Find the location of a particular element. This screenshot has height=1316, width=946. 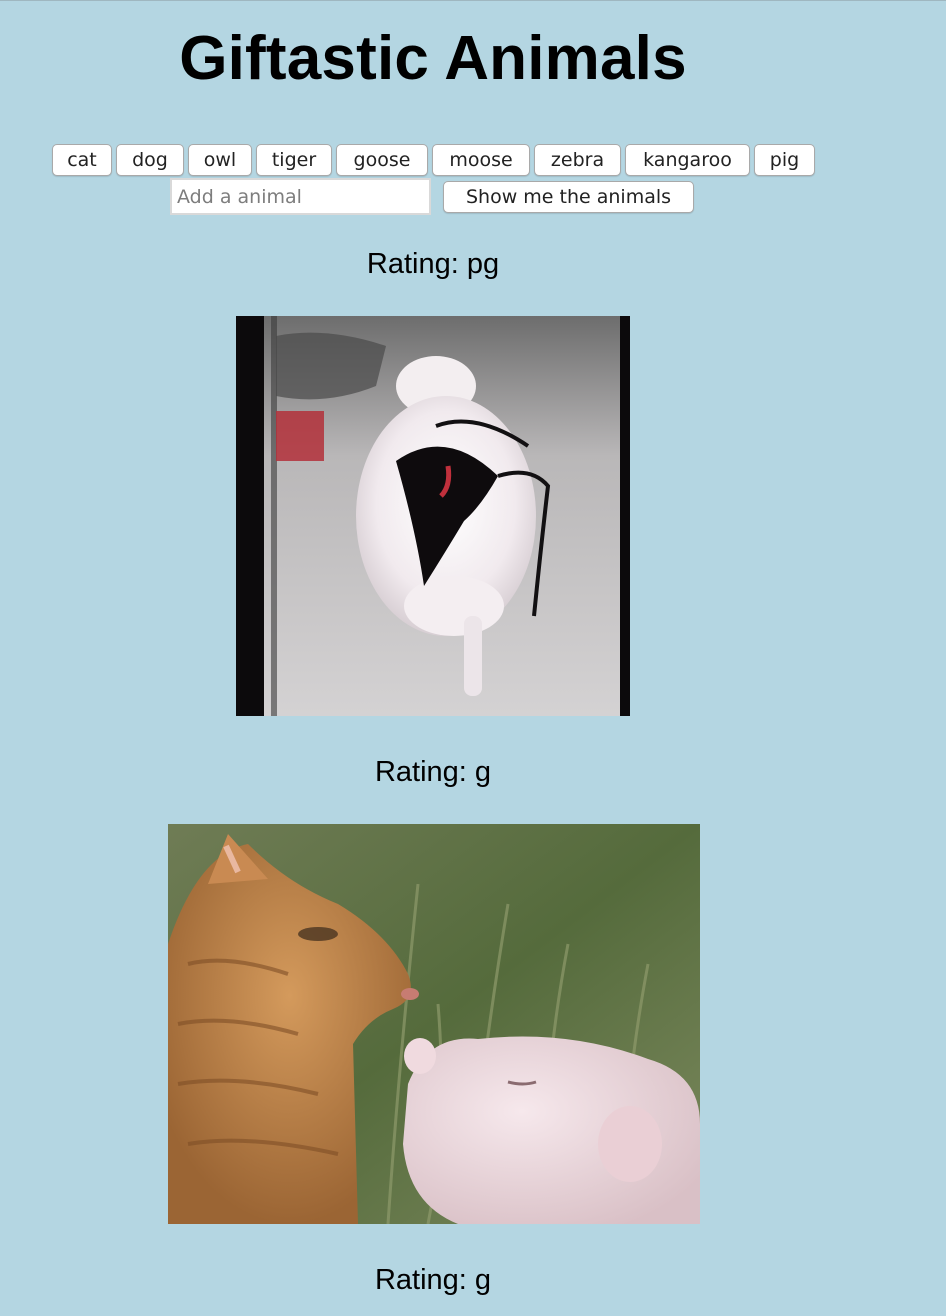

pig-in-bikini-gif is located at coordinates (433, 516).